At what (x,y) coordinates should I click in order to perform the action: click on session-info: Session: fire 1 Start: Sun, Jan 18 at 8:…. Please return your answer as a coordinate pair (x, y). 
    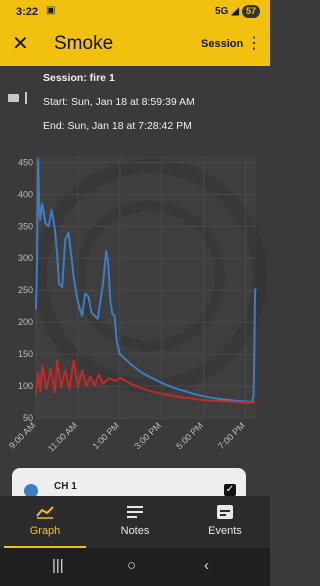
    Looking at the image, I should click on (135, 106).